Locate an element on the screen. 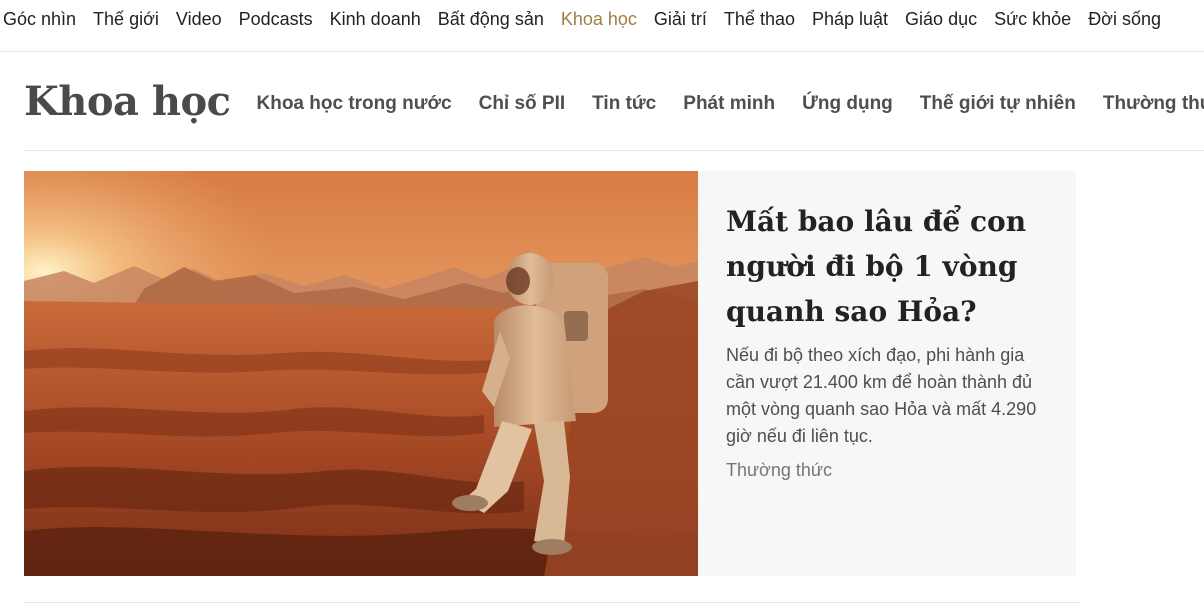 The width and height of the screenshot is (1204, 607). nav-item-kinh-doanh: Kinh doanh is located at coordinates (375, 19).